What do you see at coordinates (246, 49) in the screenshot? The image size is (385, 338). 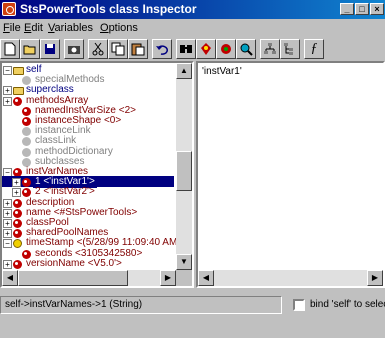 I see `search-icon` at bounding box center [246, 49].